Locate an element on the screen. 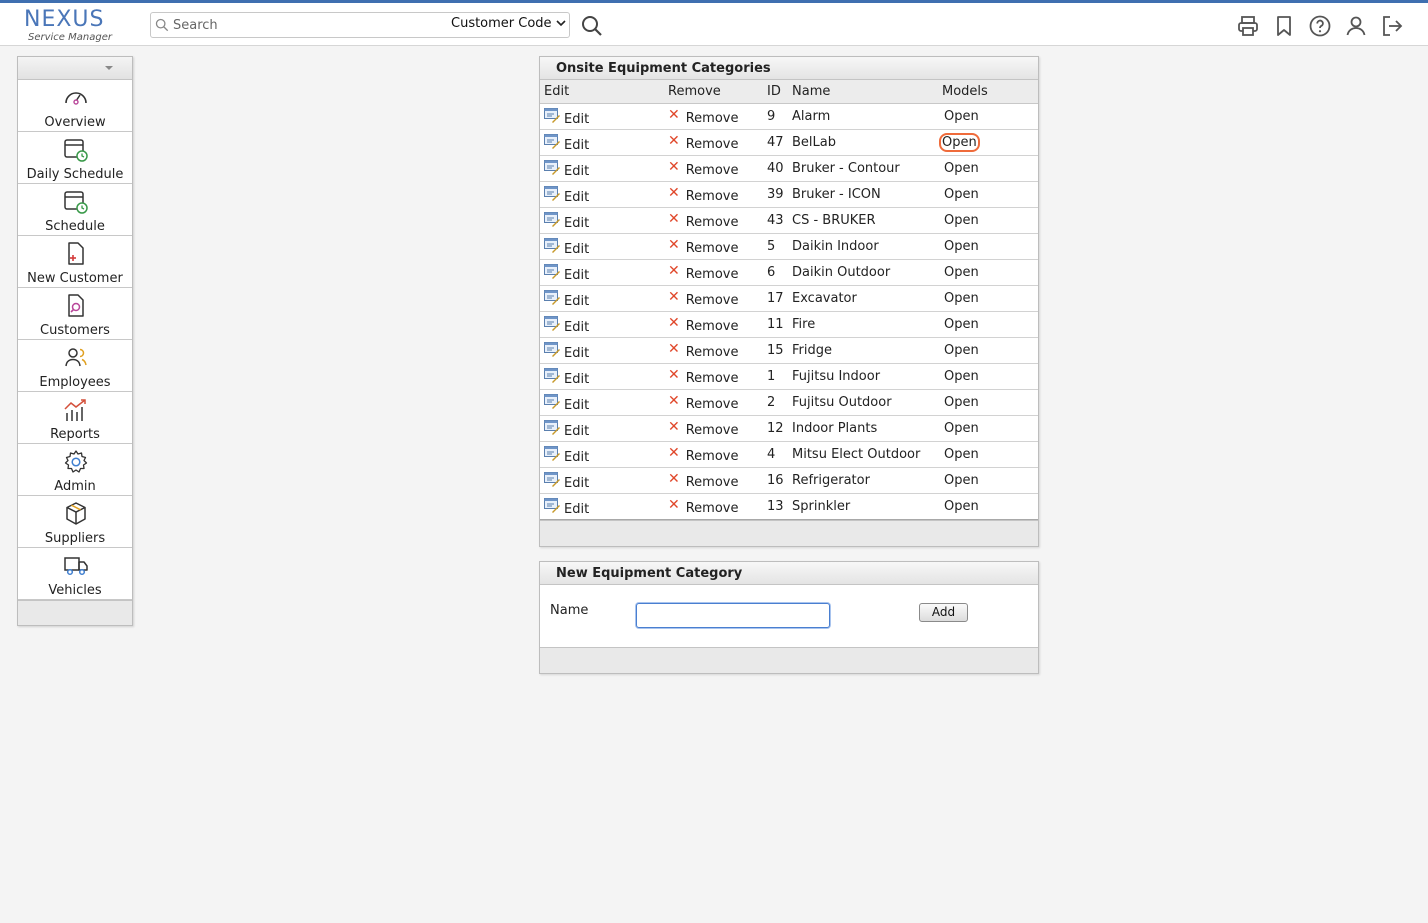 The width and height of the screenshot is (1428, 923). sidebar-item-admin: Admin is located at coordinates (75, 470).